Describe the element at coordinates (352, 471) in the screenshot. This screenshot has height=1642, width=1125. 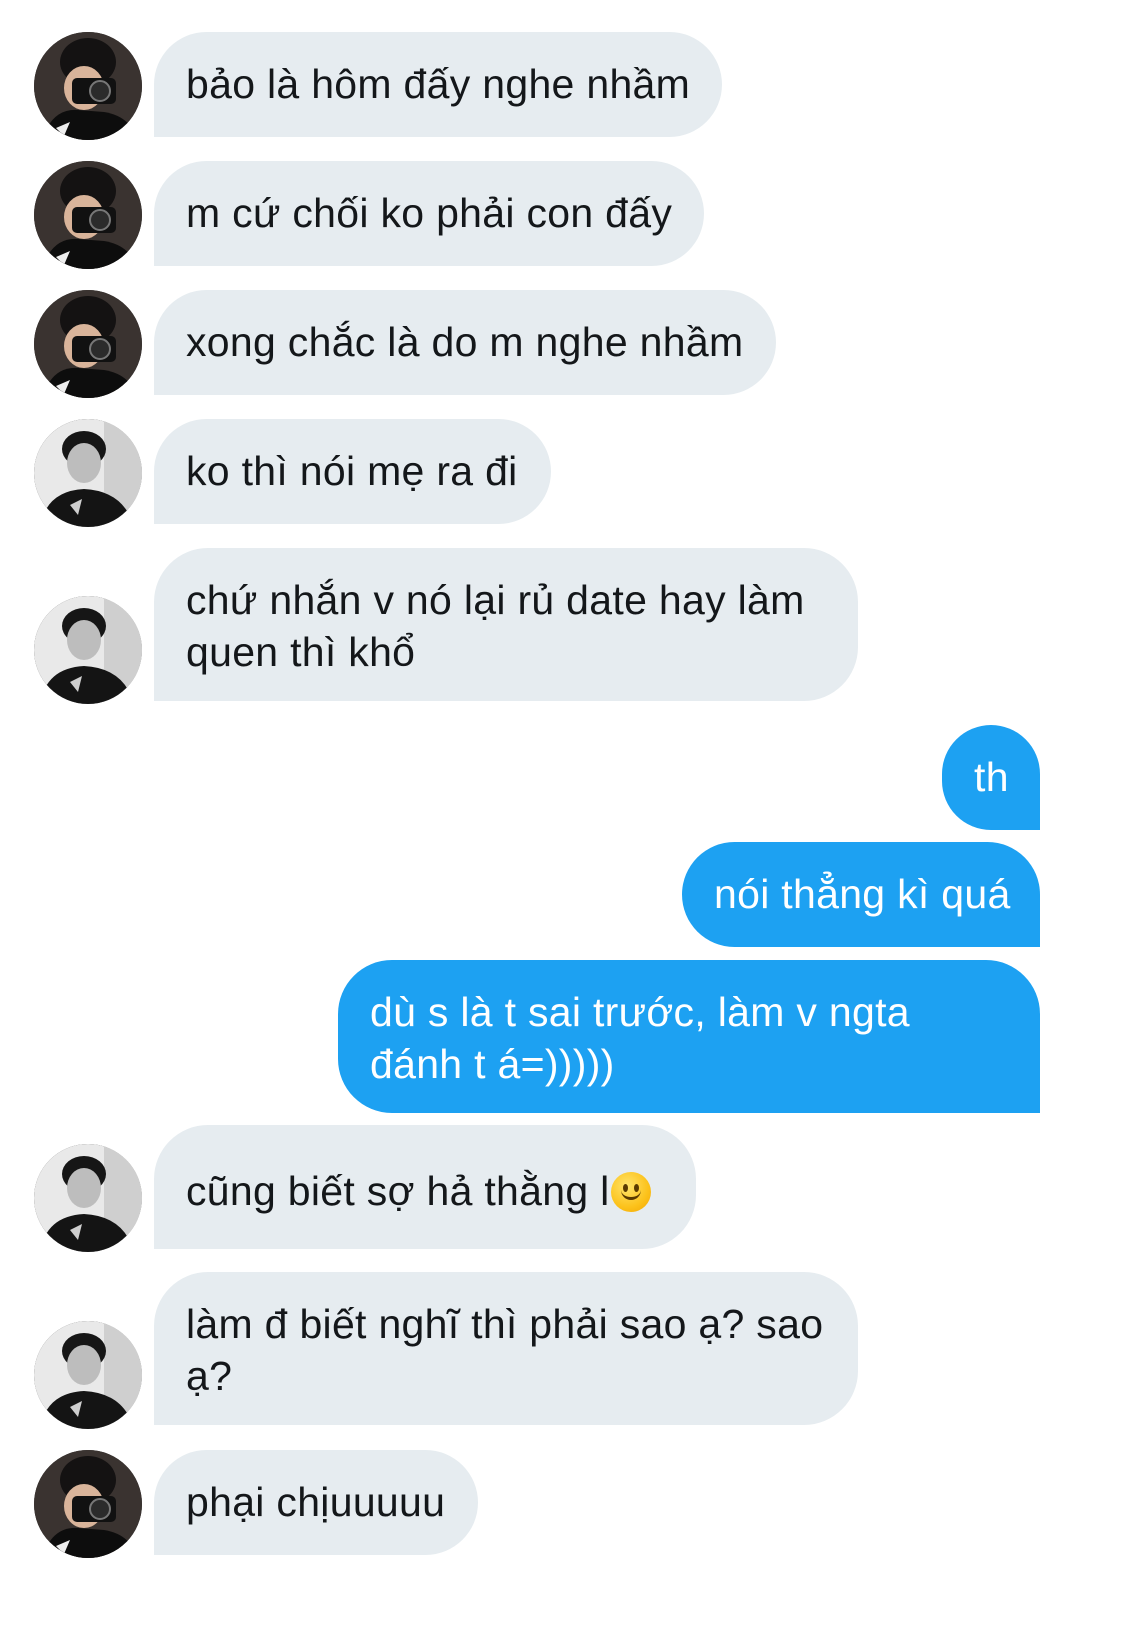
I see `message-bubble: ko thì nói mẹ ra đi` at that location.